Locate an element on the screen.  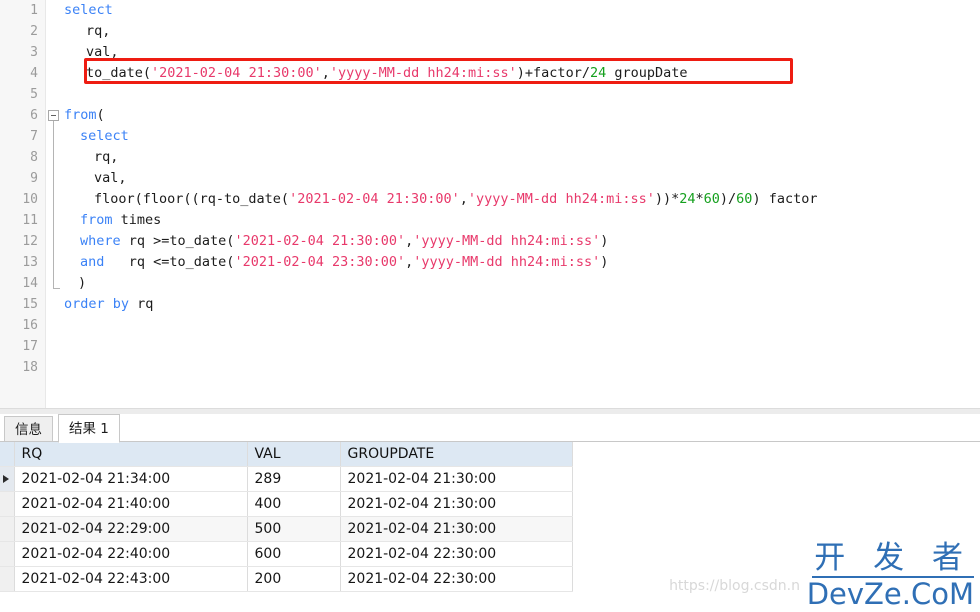
line-number: 4 is located at coordinates (34, 73).